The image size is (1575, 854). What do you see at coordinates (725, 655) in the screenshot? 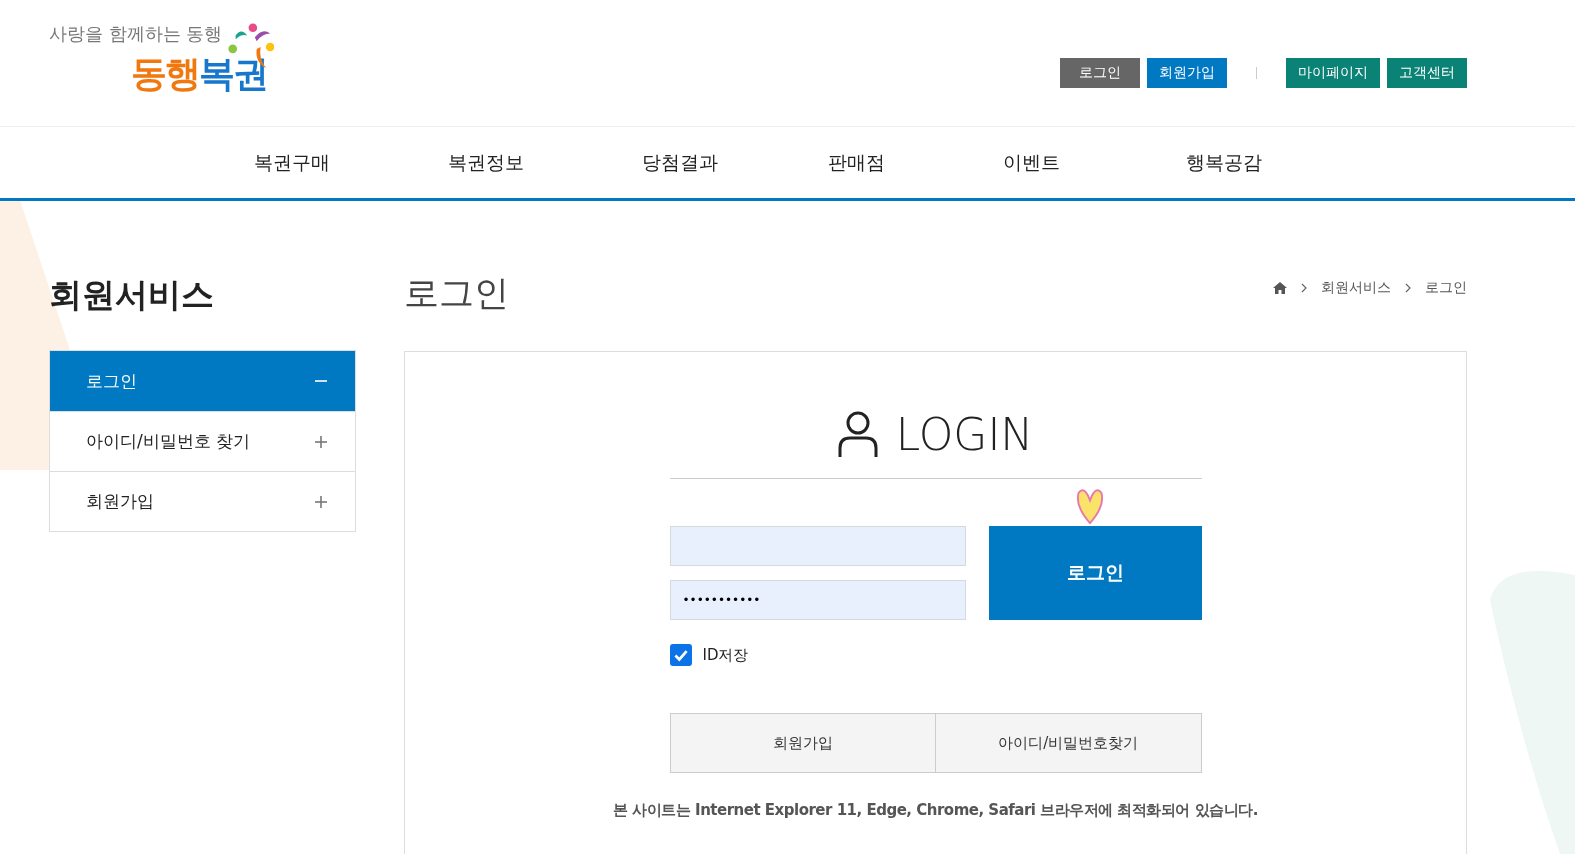
I see `checkbox-label: ID저장` at bounding box center [725, 655].